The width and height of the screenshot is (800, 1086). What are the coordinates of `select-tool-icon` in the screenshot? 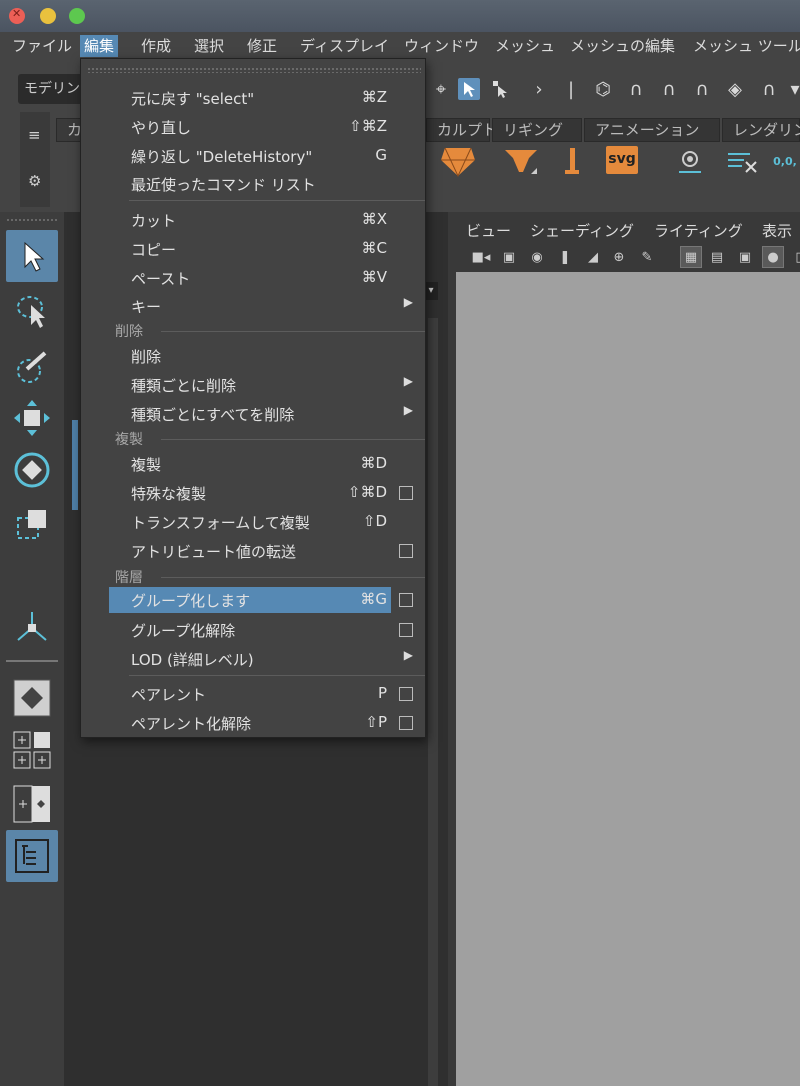 It's located at (32, 256).